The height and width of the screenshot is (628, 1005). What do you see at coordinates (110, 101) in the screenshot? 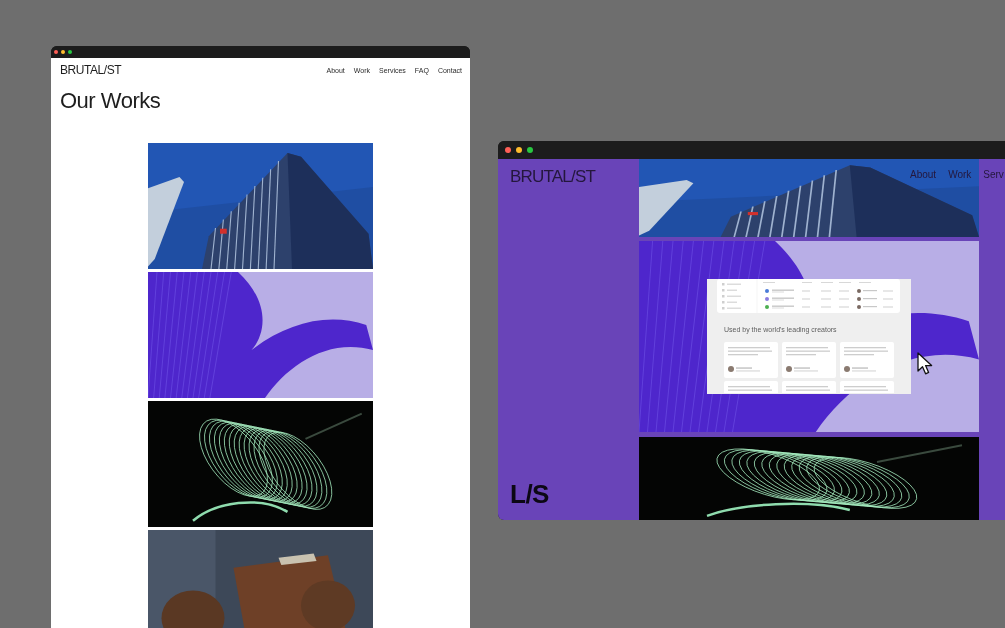
I see `page-heading: Our Works` at bounding box center [110, 101].